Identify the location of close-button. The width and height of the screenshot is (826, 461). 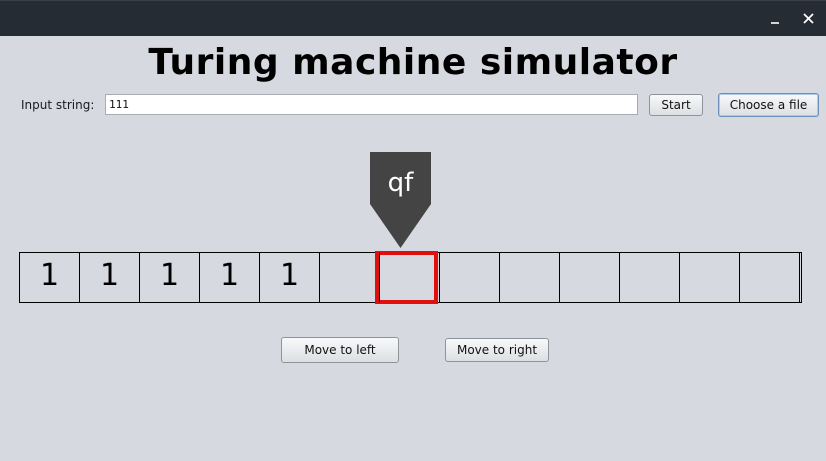
(809, 19).